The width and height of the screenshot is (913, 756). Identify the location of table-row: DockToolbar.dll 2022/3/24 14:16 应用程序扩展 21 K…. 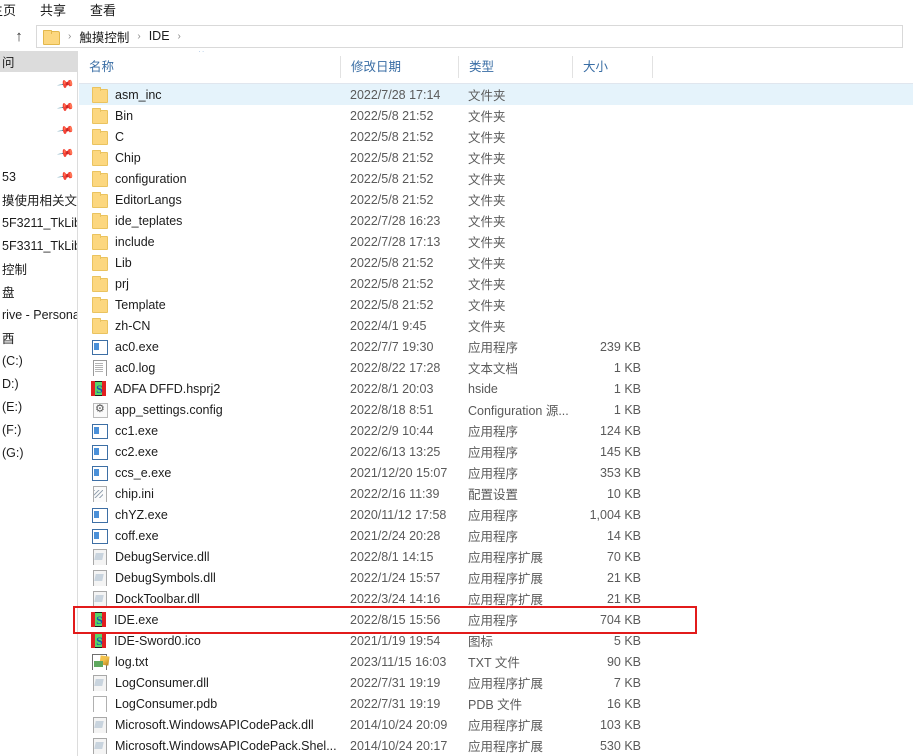
(496, 598).